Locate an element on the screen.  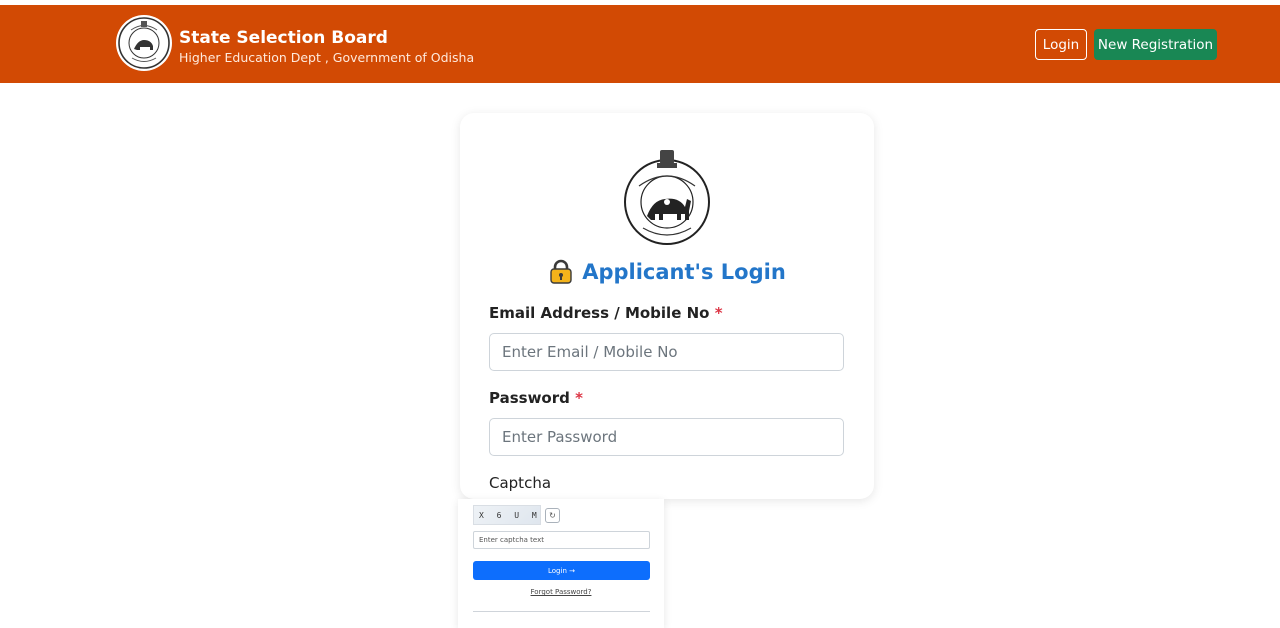
captcha-section: X 6 U M C ↻ Login → Forgot Password? is located at coordinates (561, 563).